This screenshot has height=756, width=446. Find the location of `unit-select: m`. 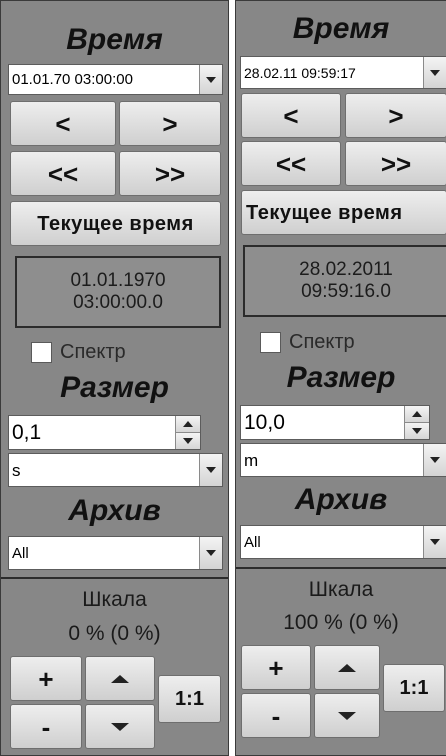

unit-select: m is located at coordinates (343, 460).